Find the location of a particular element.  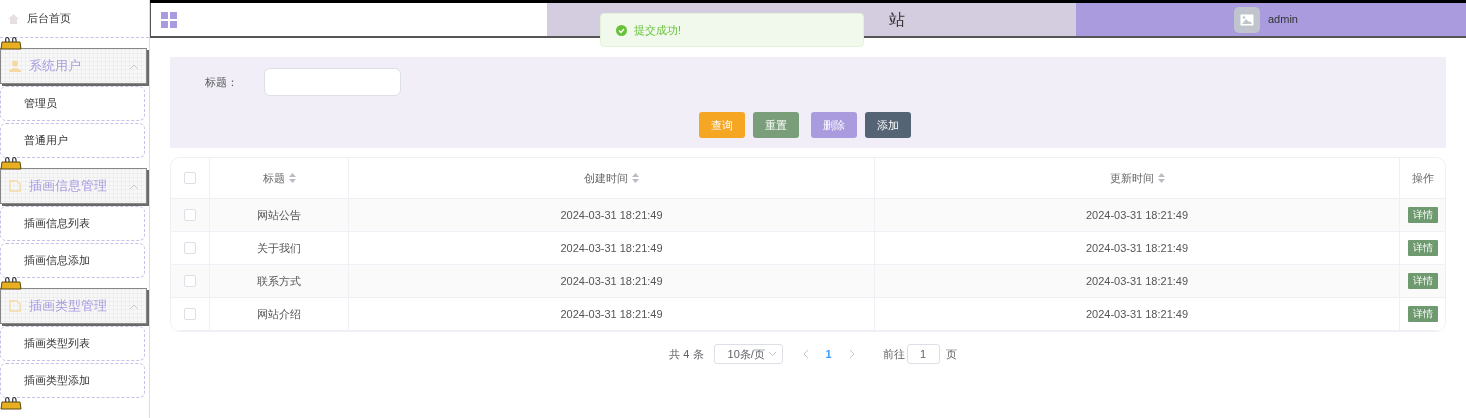

chevron-down-icon is located at coordinates (772, 354).